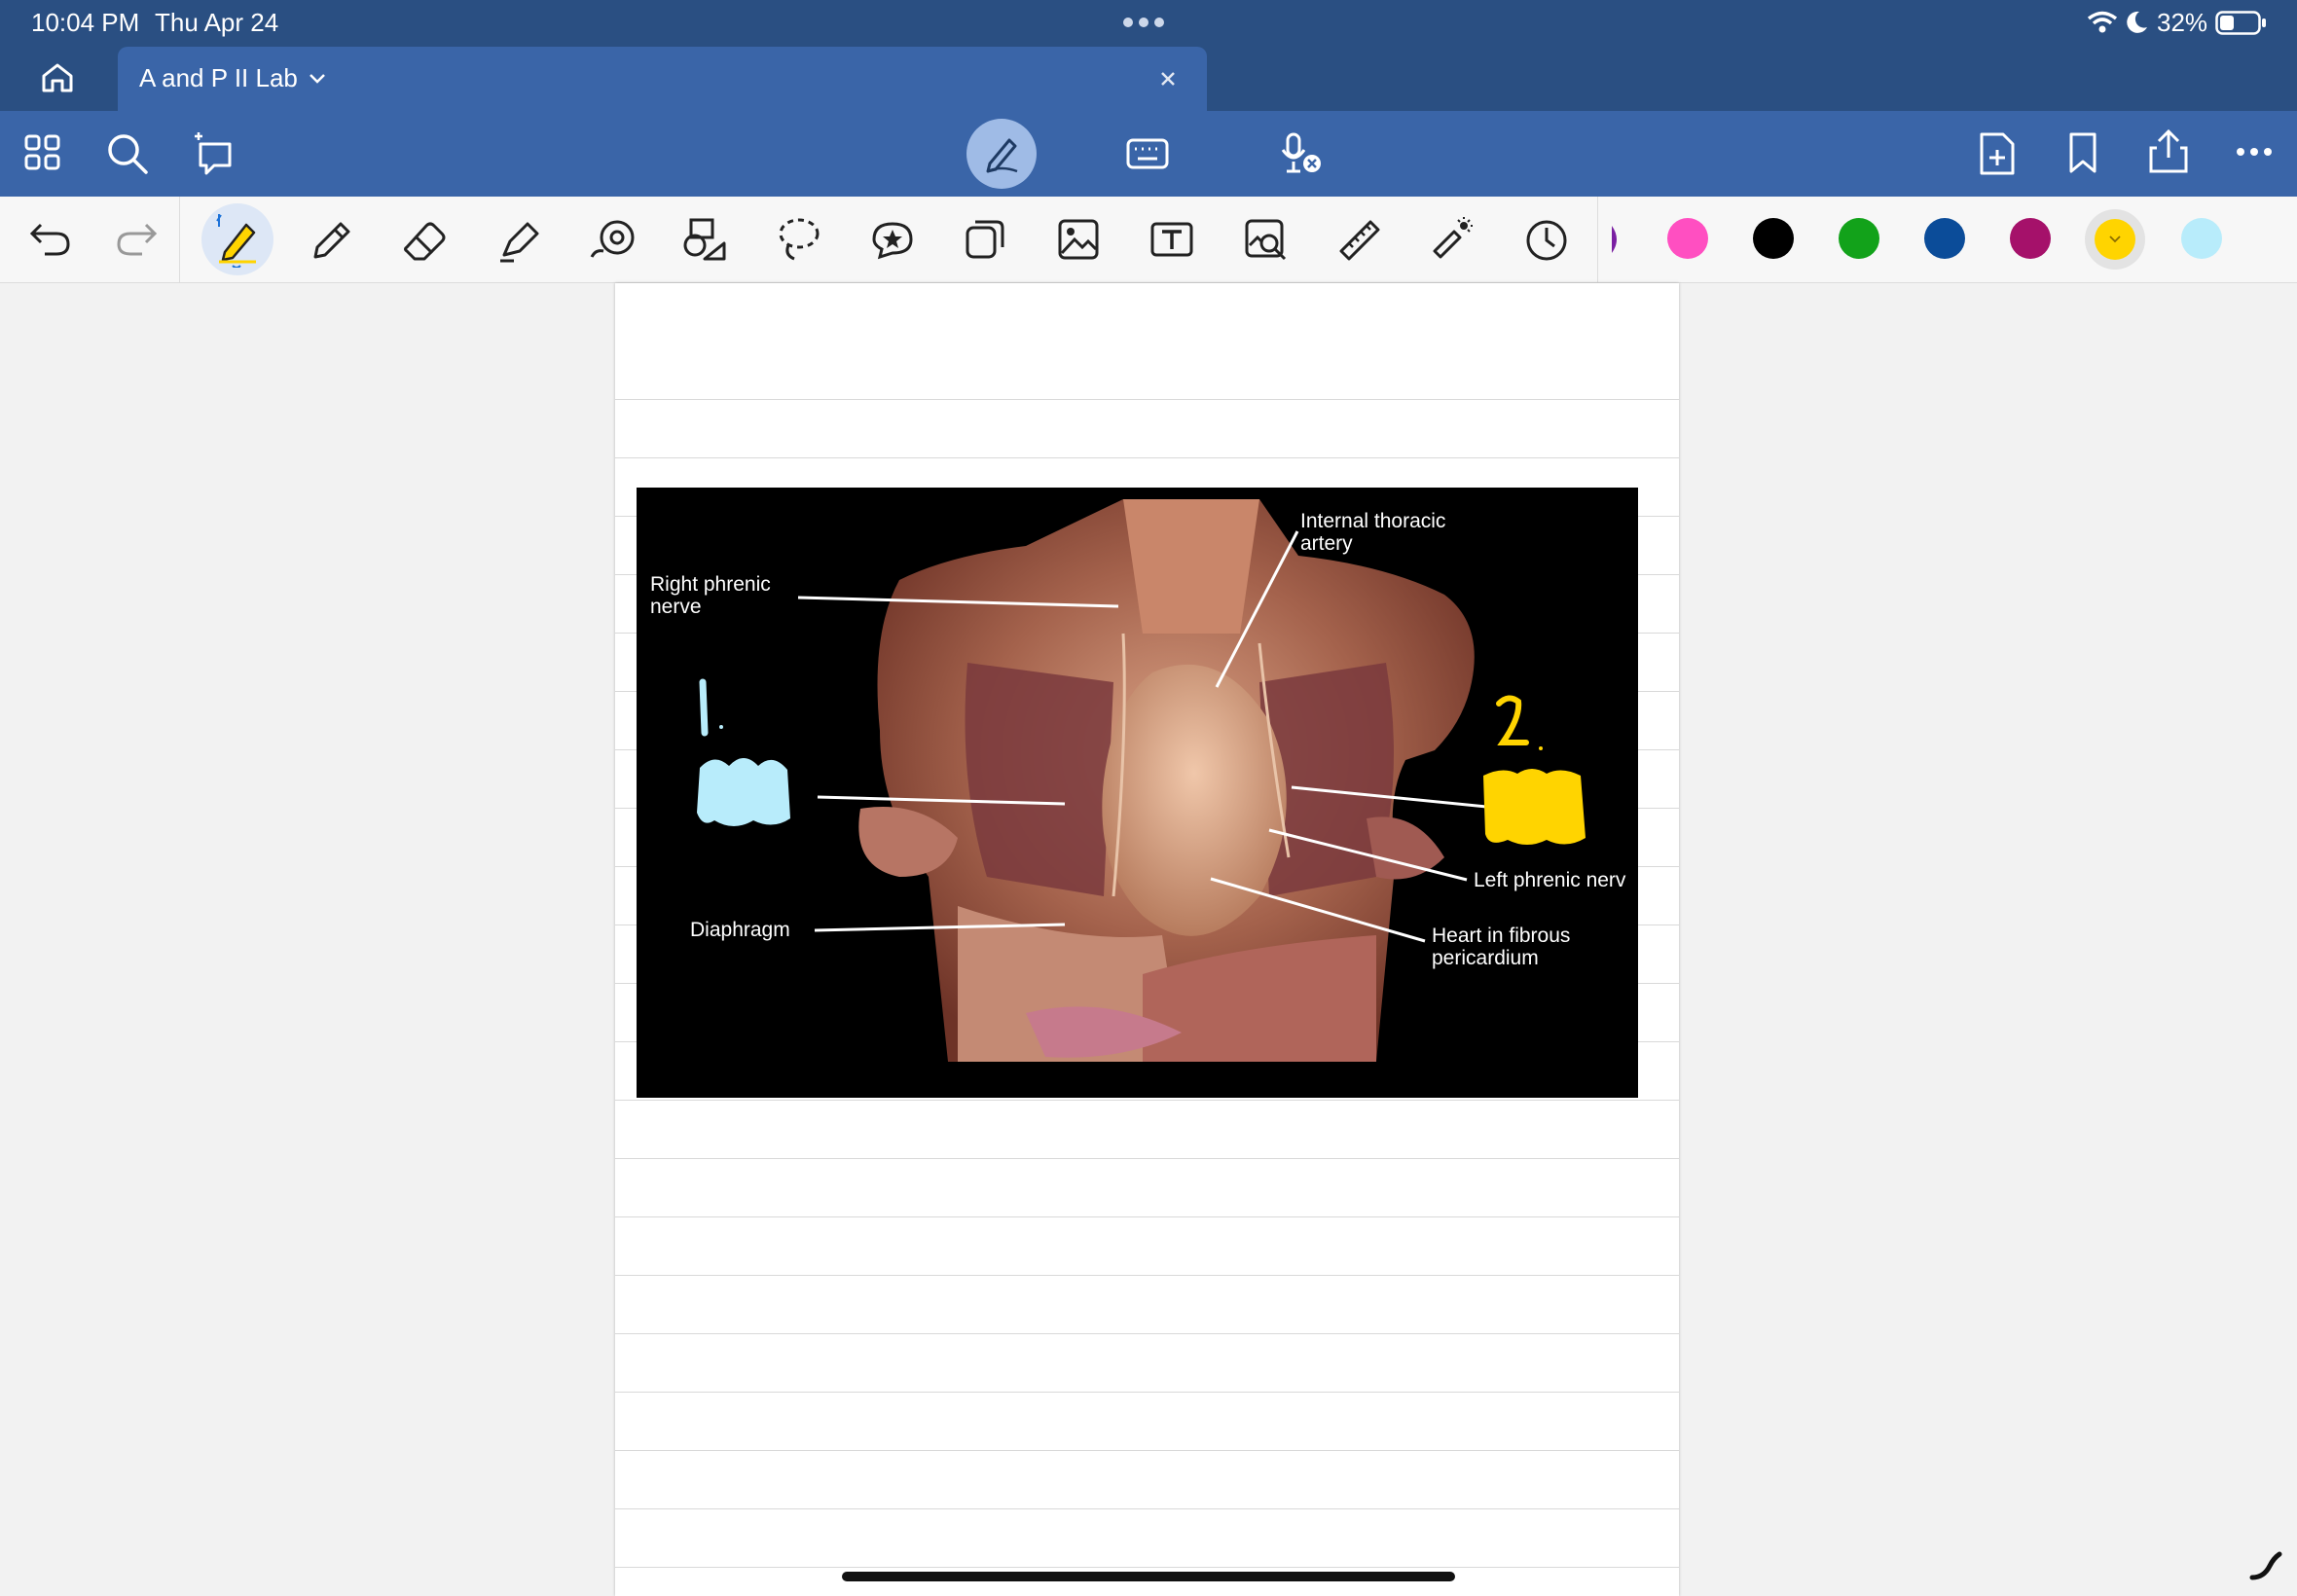 The image size is (2297, 1596). What do you see at coordinates (1501, 947) in the screenshot?
I see `label-heart-fibrous-pericardium: Heart in fibrous pericardium` at bounding box center [1501, 947].